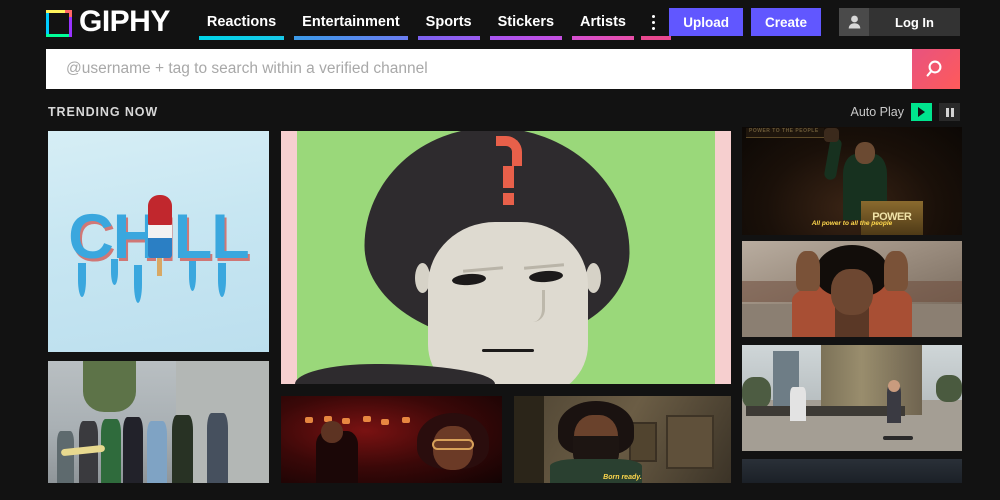 This screenshot has width=1000, height=500. I want to click on giphy-logo: GIPHY, so click(108, 22).